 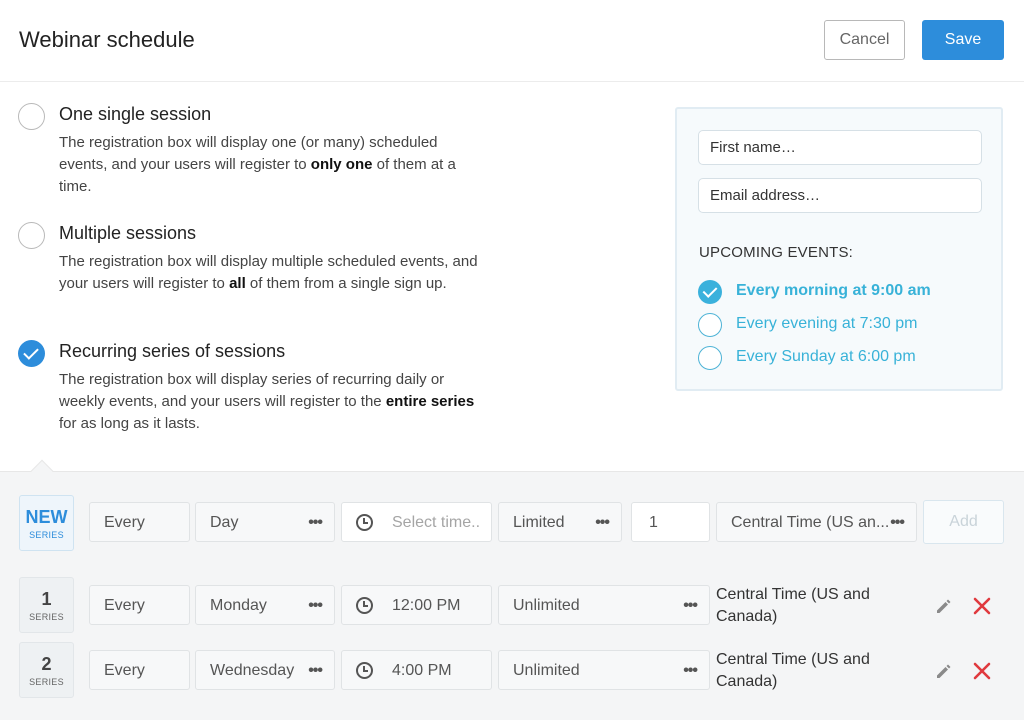 I want to click on header: Webinar schedule Cancel Save, so click(x=512, y=41).